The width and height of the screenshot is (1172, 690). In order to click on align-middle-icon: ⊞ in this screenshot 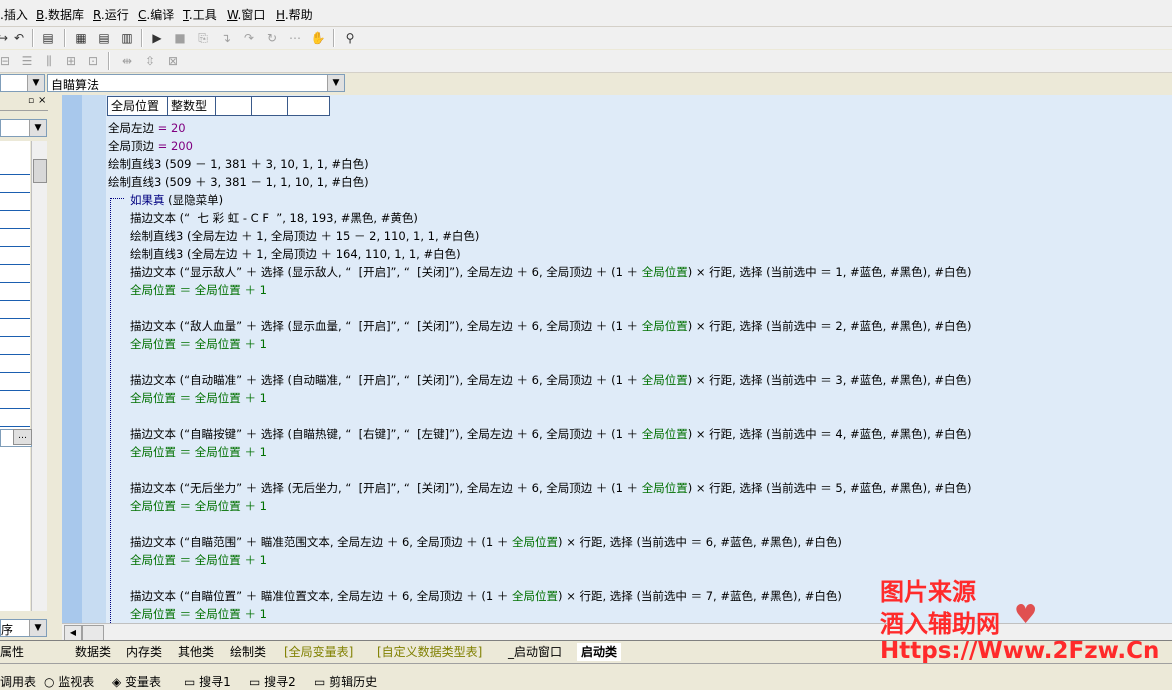, I will do `click(71, 61)`.